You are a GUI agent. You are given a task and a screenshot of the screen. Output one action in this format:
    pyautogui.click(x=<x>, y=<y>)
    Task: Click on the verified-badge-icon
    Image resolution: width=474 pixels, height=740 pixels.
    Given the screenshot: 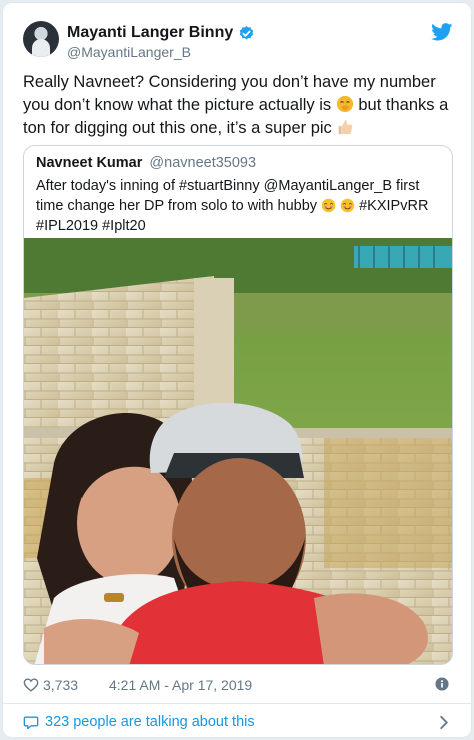 What is the action you would take?
    pyautogui.click(x=247, y=32)
    